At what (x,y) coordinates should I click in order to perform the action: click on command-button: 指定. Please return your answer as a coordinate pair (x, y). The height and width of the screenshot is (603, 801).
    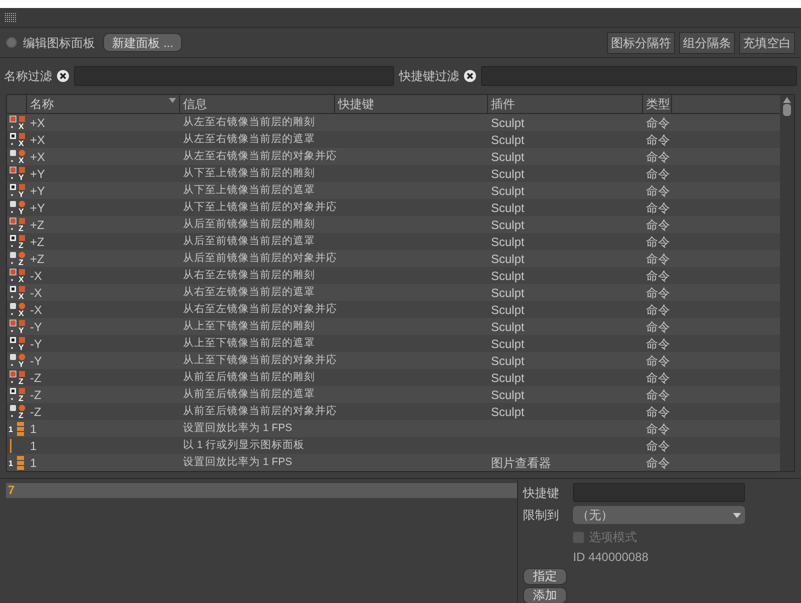
    Looking at the image, I should click on (545, 576).